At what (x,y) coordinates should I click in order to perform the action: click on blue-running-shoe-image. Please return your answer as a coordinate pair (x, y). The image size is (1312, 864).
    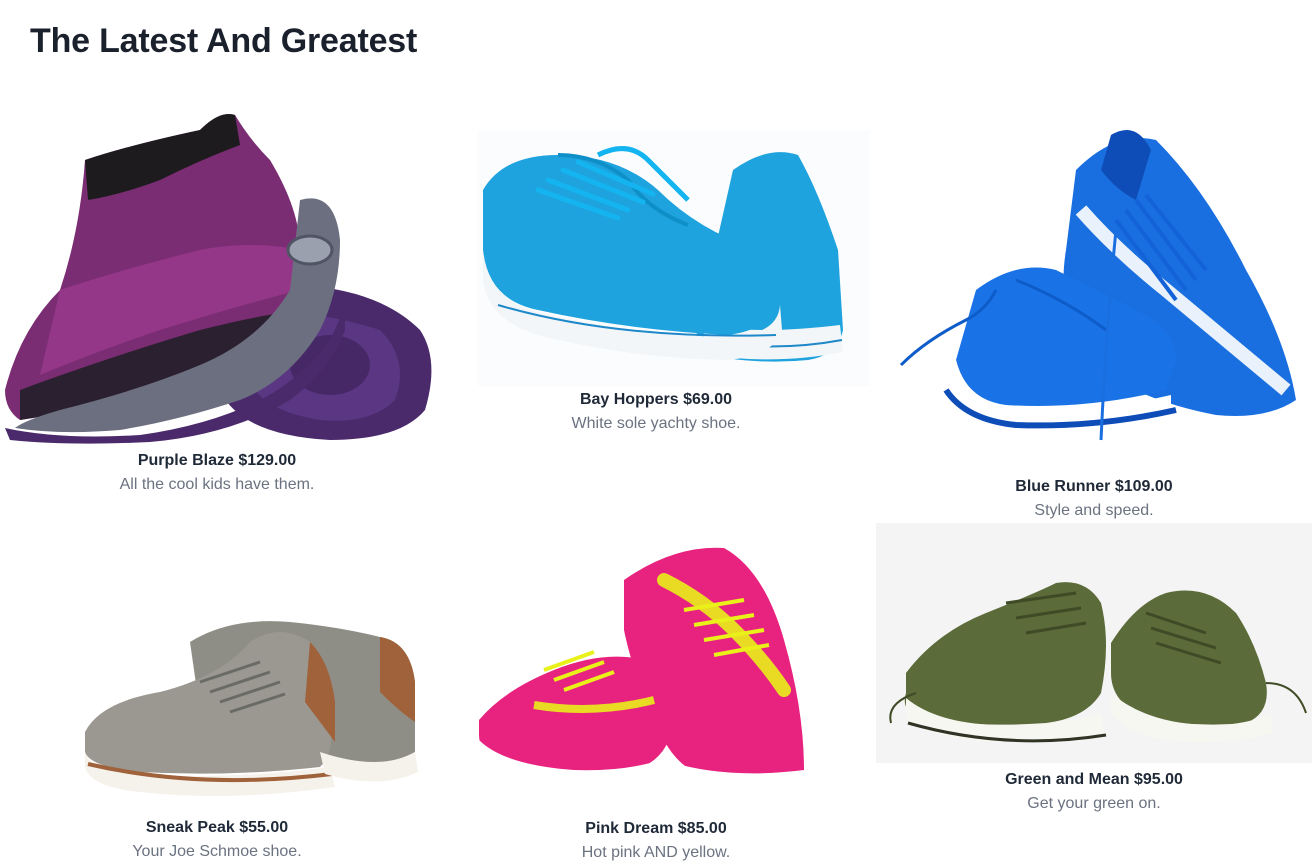
    Looking at the image, I should click on (1096, 287).